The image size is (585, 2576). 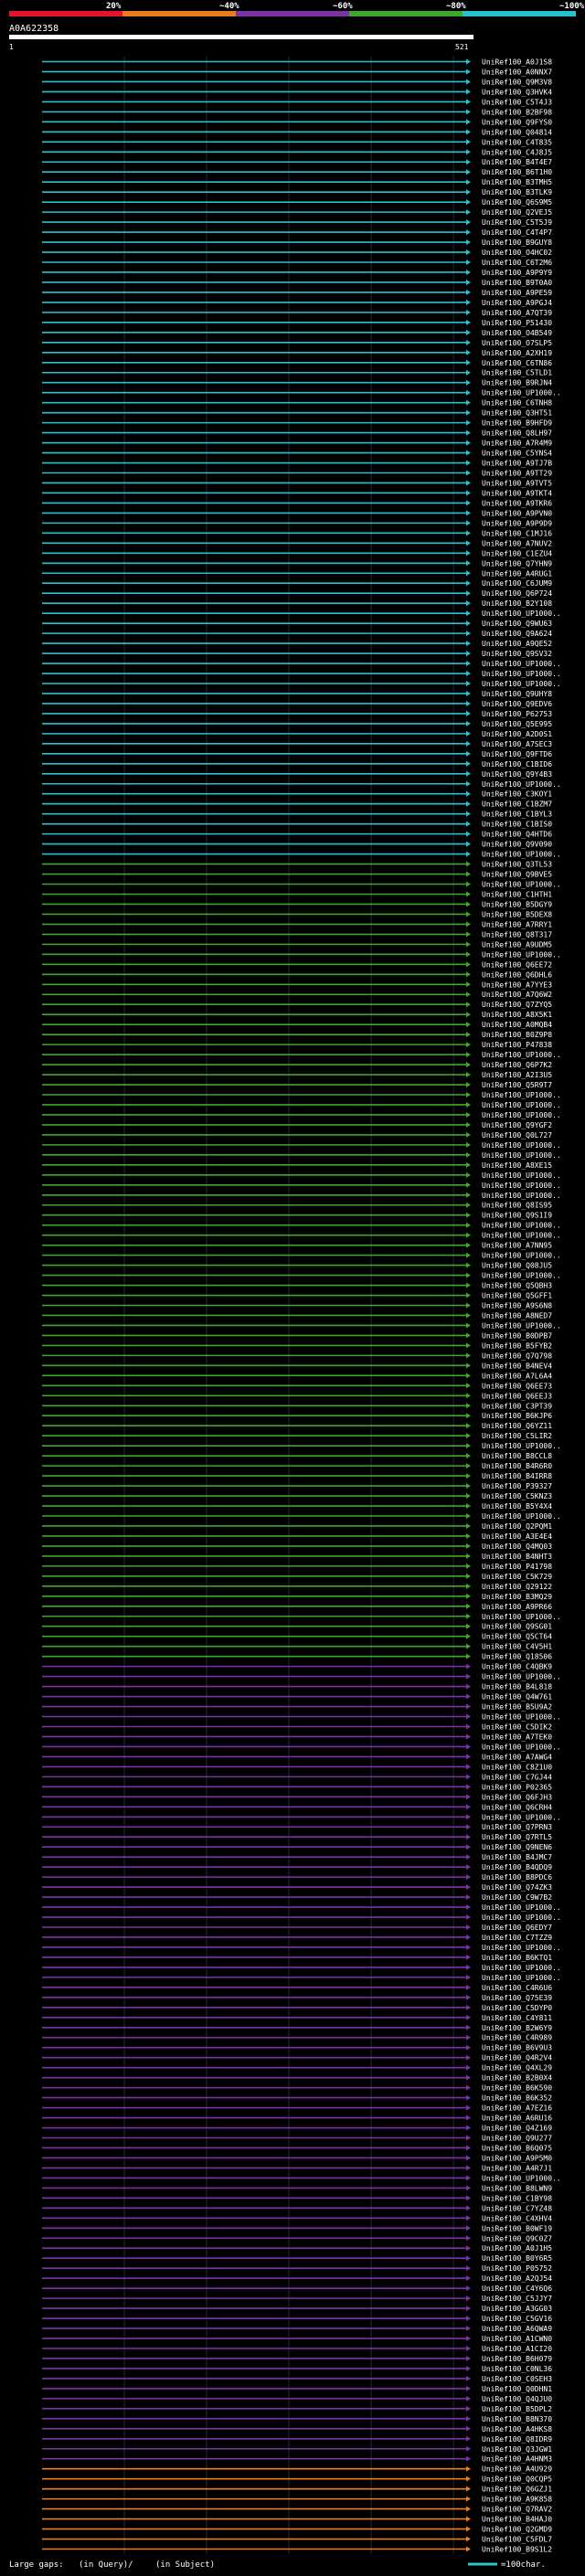 I want to click on hit-label: UniRef100_Q9SG01, so click(x=517, y=1627).